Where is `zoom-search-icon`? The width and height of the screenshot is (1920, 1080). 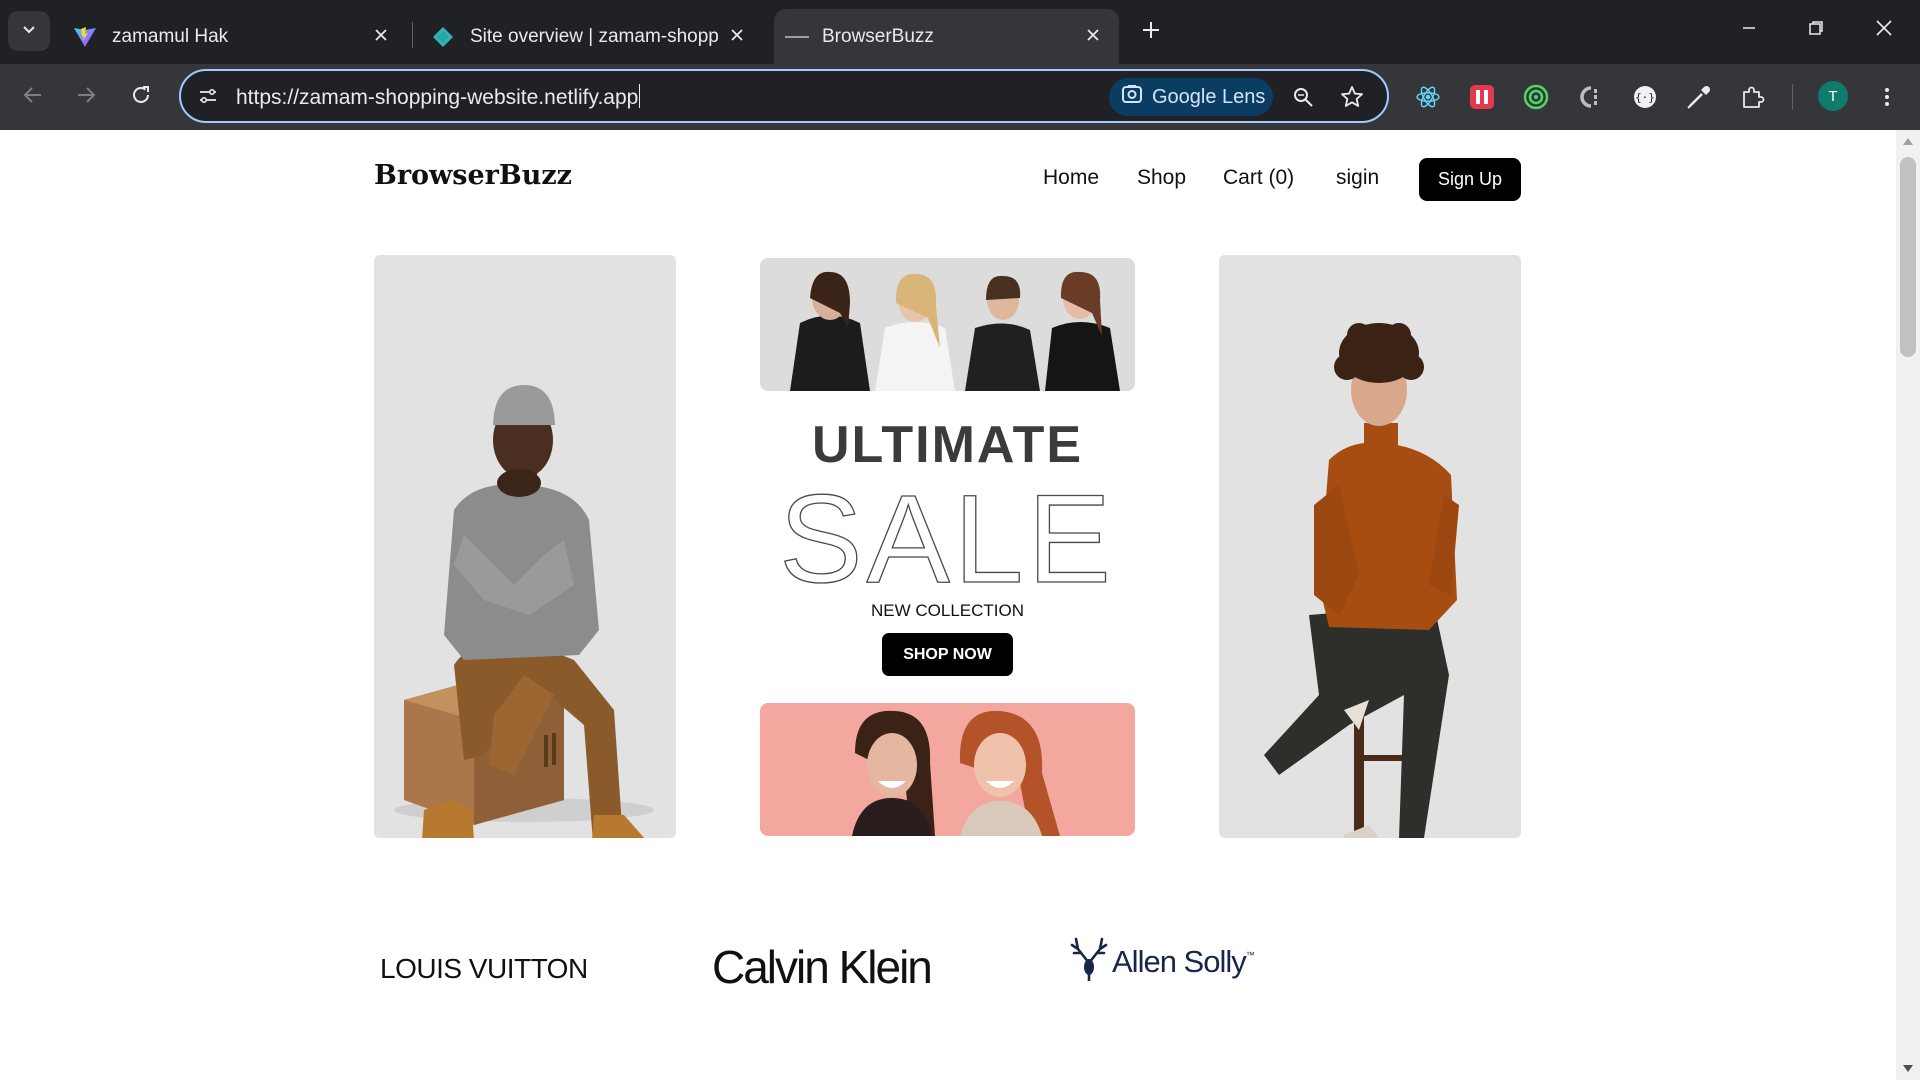 zoom-search-icon is located at coordinates (1303, 97).